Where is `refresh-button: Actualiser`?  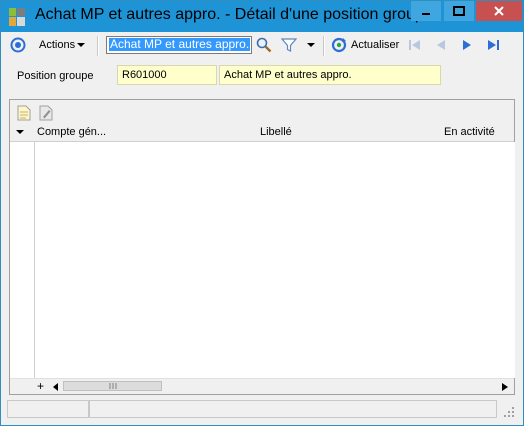 refresh-button: Actualiser is located at coordinates (365, 45).